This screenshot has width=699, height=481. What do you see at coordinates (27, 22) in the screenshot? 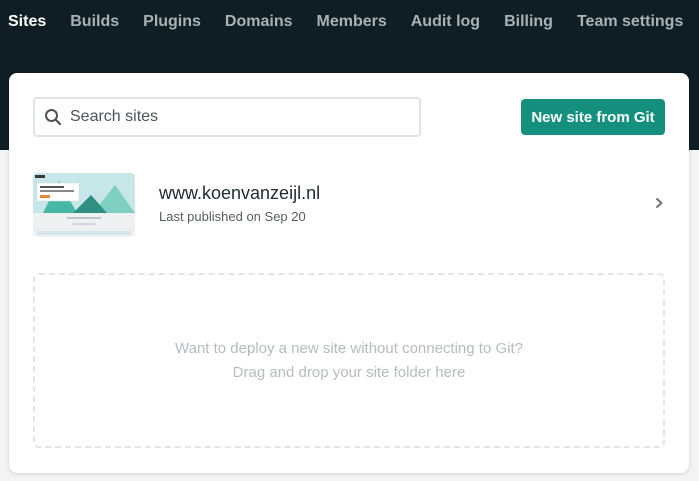
I see `nav-item-sites: Sites` at bounding box center [27, 22].